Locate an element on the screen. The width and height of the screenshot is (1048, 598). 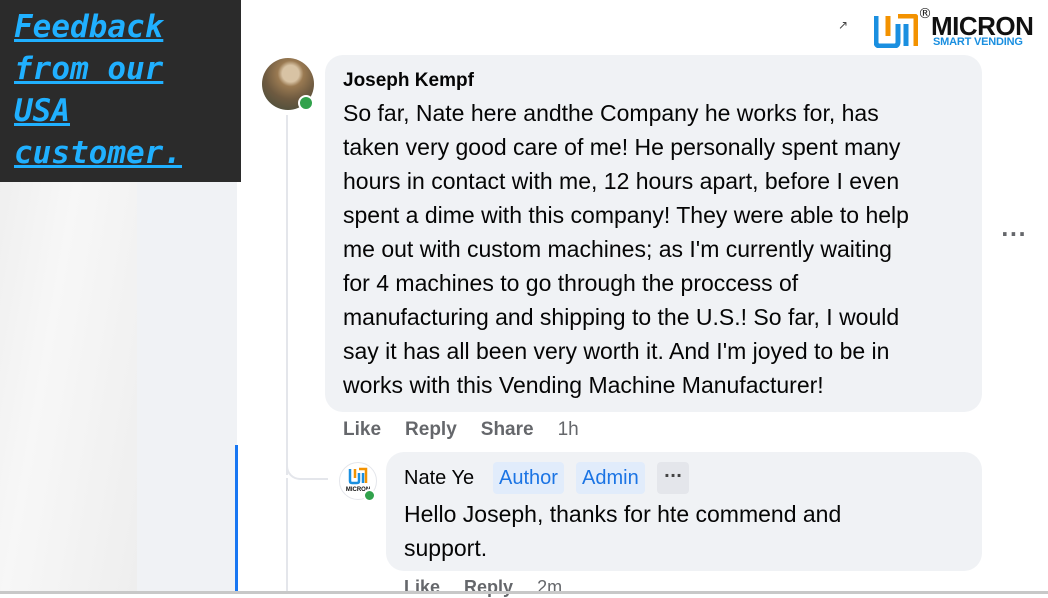
badge-more-button: ··· is located at coordinates (673, 478).